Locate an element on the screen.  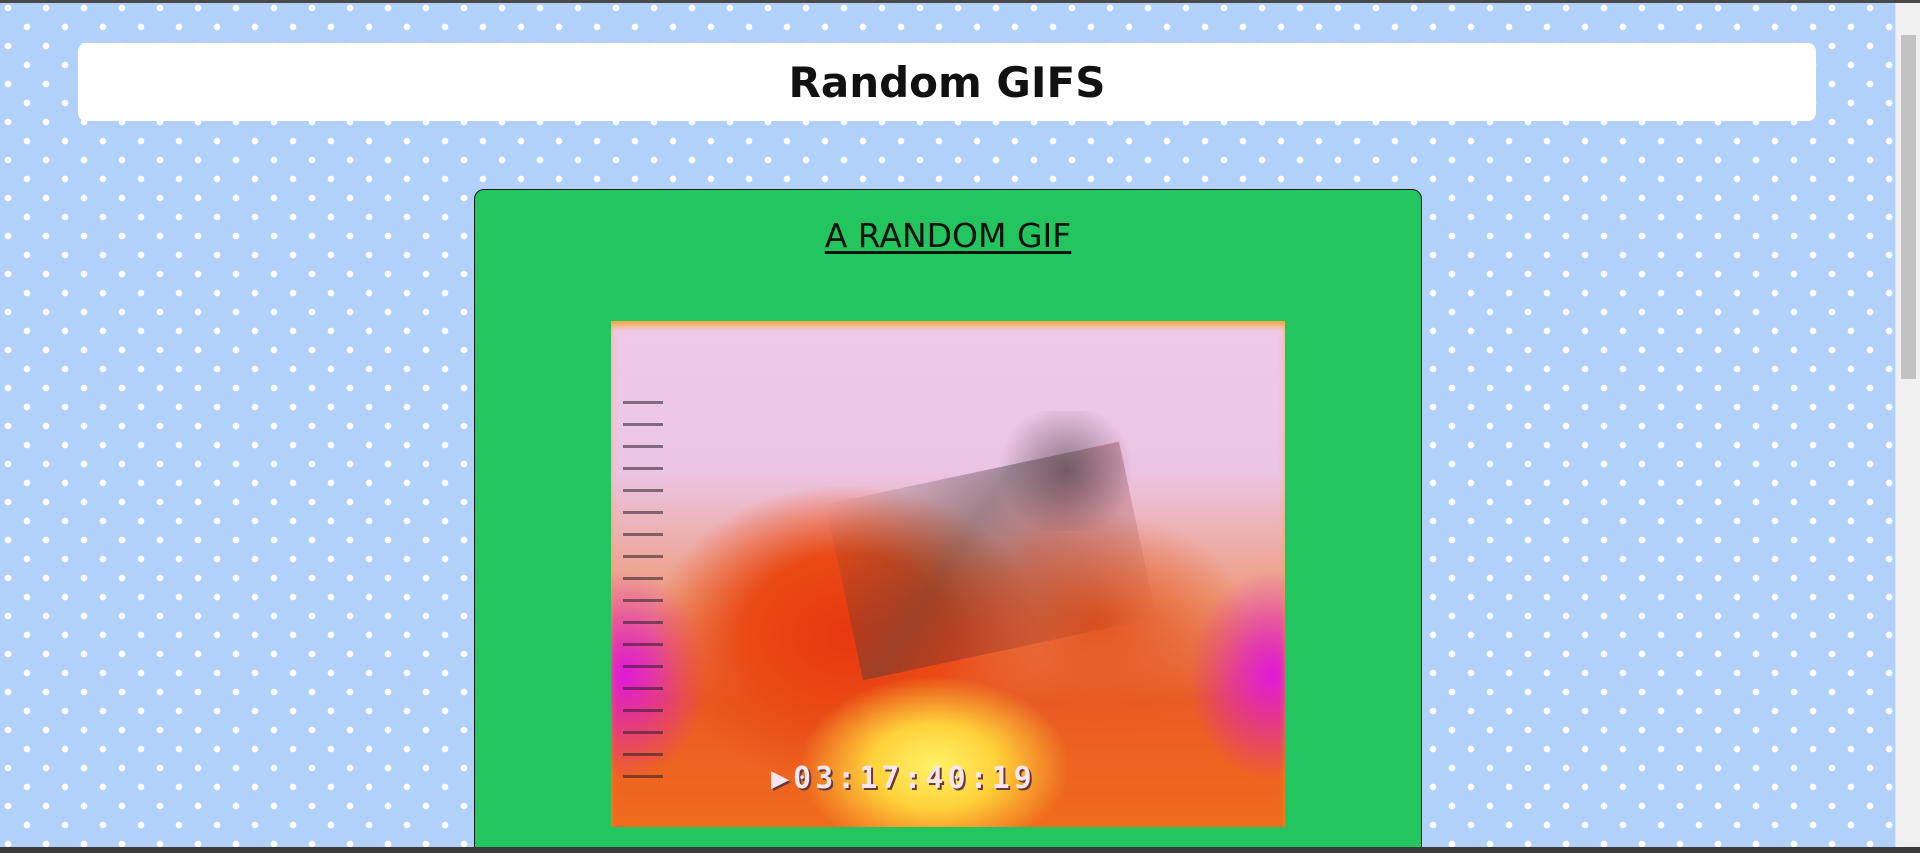
scrollbar-thumb is located at coordinates (1908, 207).